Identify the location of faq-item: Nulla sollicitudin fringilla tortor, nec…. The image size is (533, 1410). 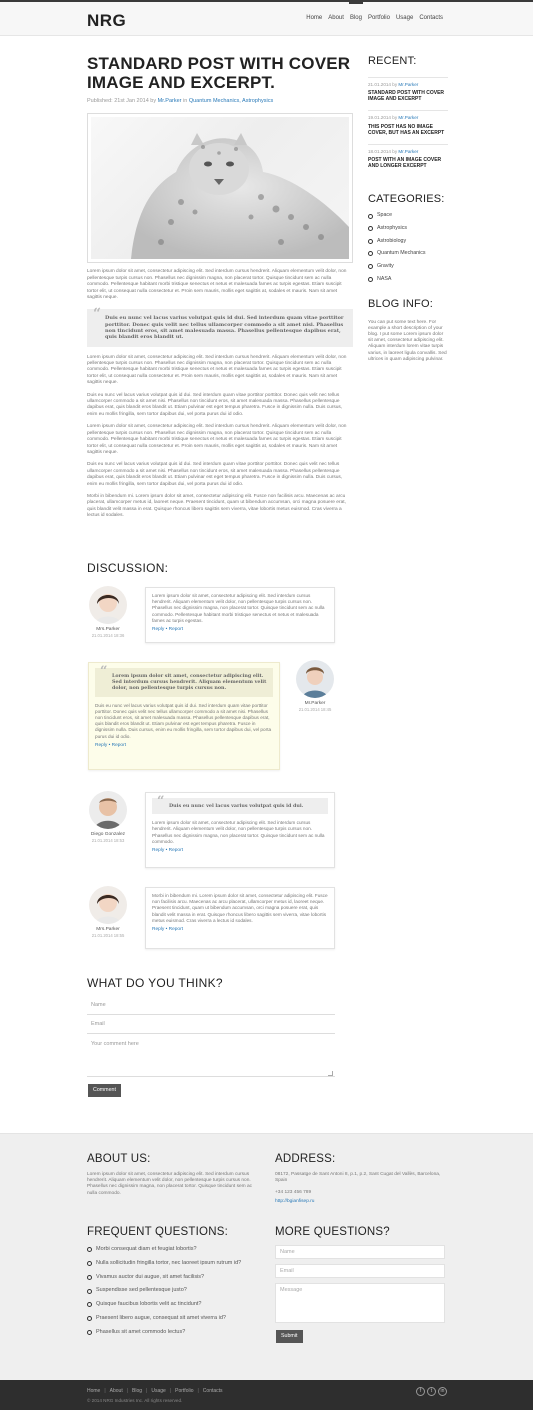
(164, 1263).